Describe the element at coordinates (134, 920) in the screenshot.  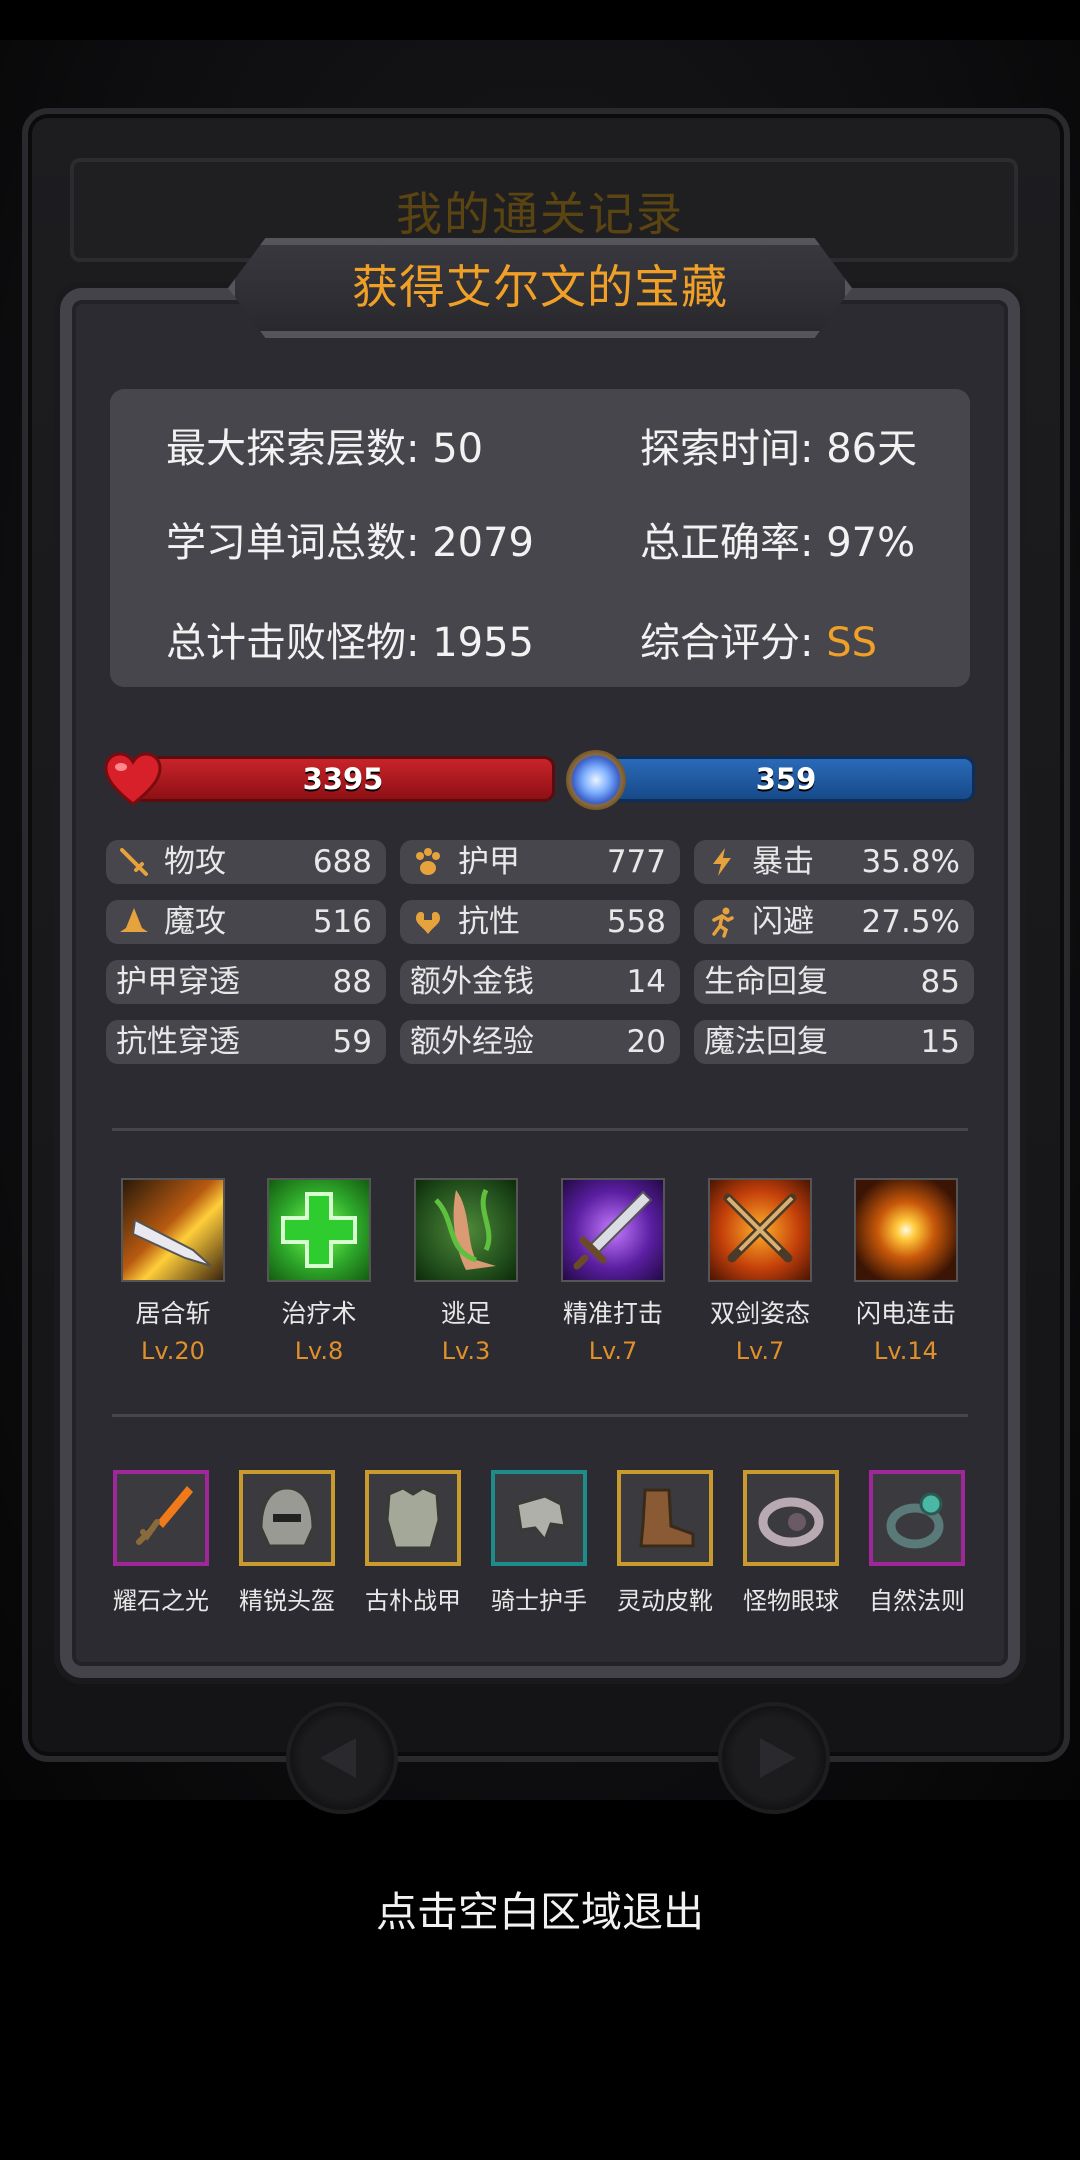
I see `wizard-hat-icon` at that location.